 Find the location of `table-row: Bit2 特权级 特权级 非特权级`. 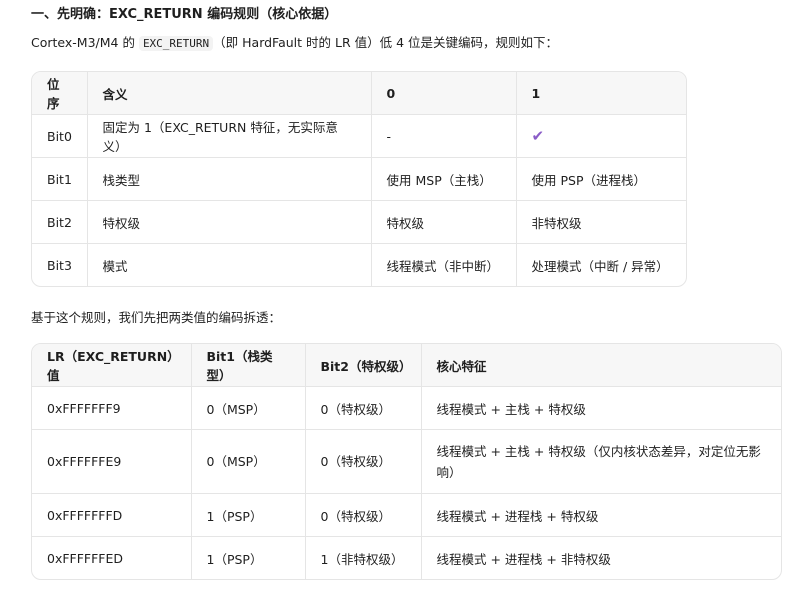

table-row: Bit2 特权级 特权级 非特权级 is located at coordinates (359, 222).